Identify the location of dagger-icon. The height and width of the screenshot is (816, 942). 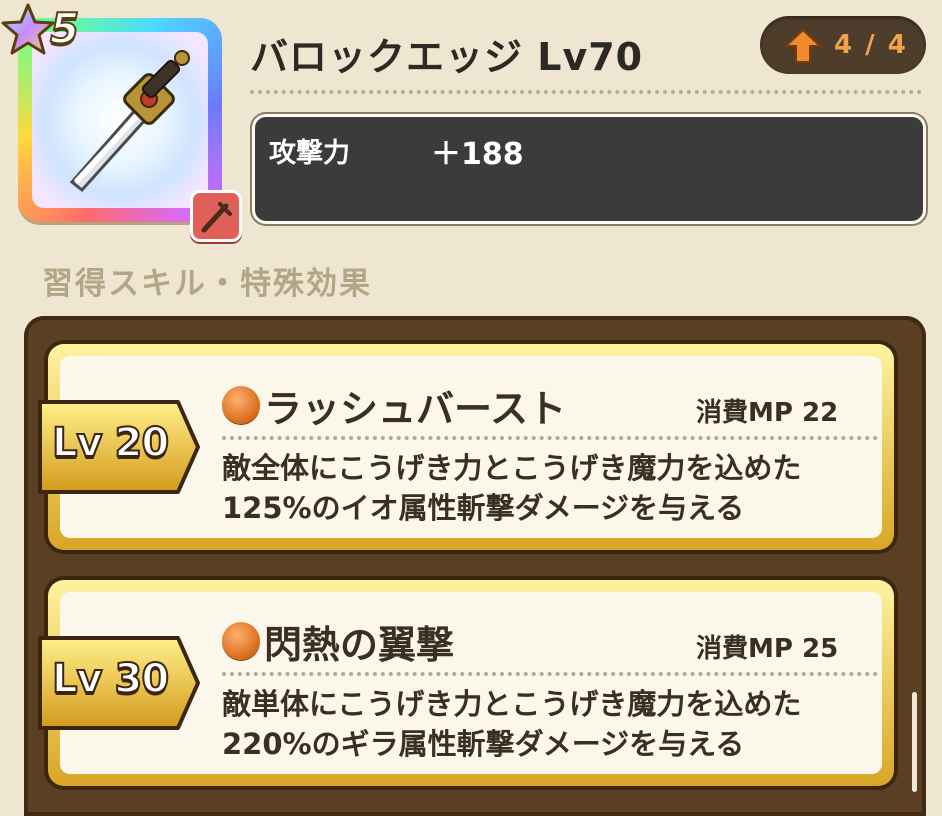
(216, 217).